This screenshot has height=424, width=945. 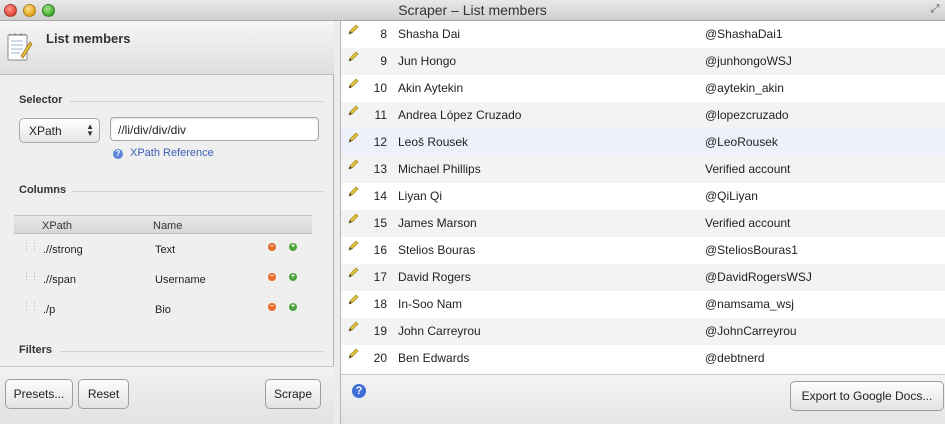 I want to click on member-name: Shasha Dai, so click(x=429, y=34).